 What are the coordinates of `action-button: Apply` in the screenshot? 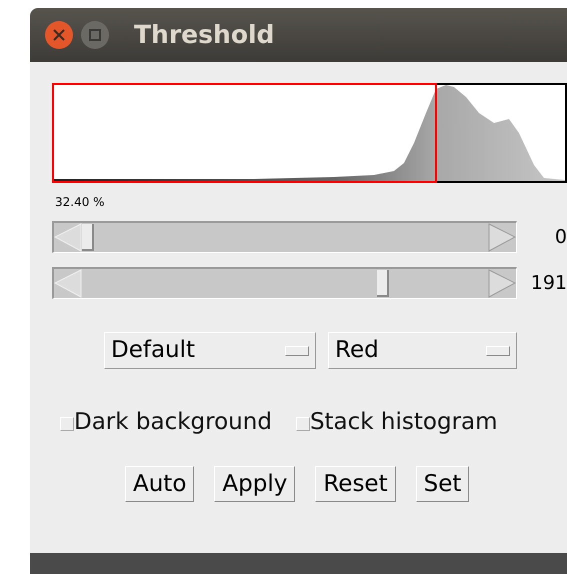 It's located at (255, 484).